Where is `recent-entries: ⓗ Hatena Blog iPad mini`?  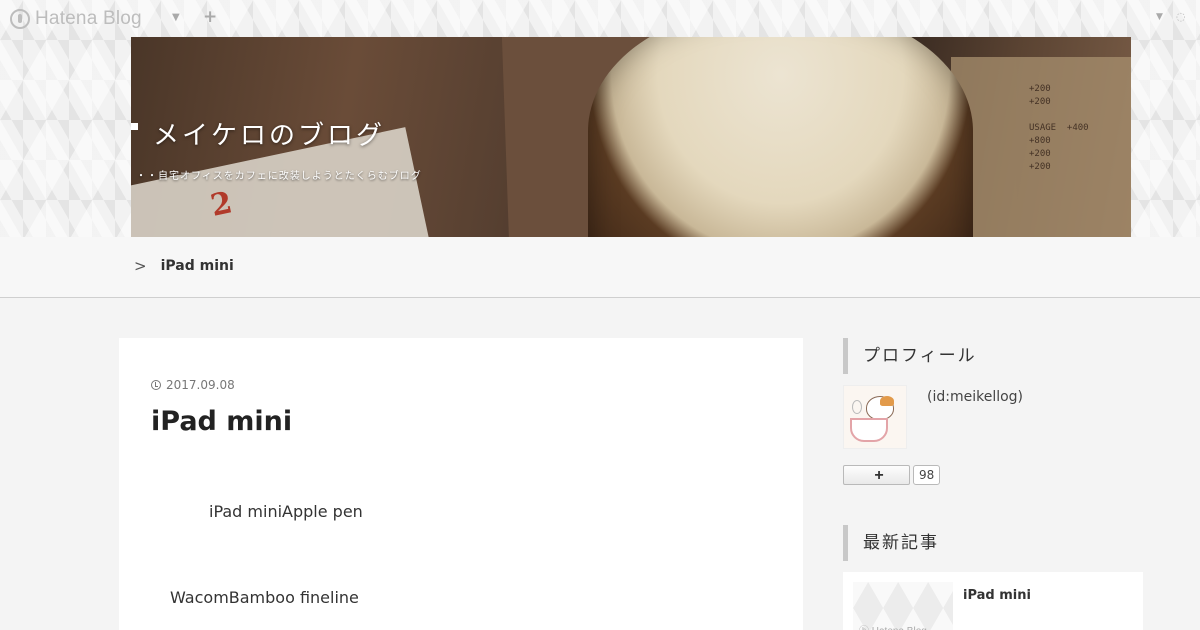 recent-entries: ⓗ Hatena Blog iPad mini is located at coordinates (993, 601).